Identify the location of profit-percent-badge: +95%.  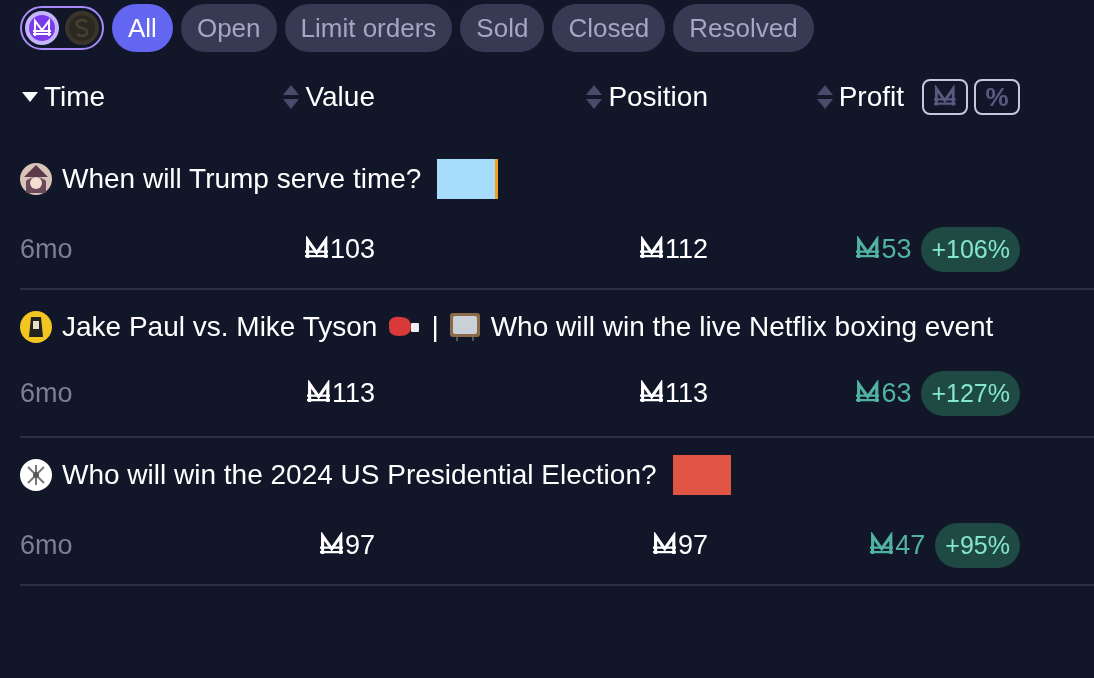
(977, 545).